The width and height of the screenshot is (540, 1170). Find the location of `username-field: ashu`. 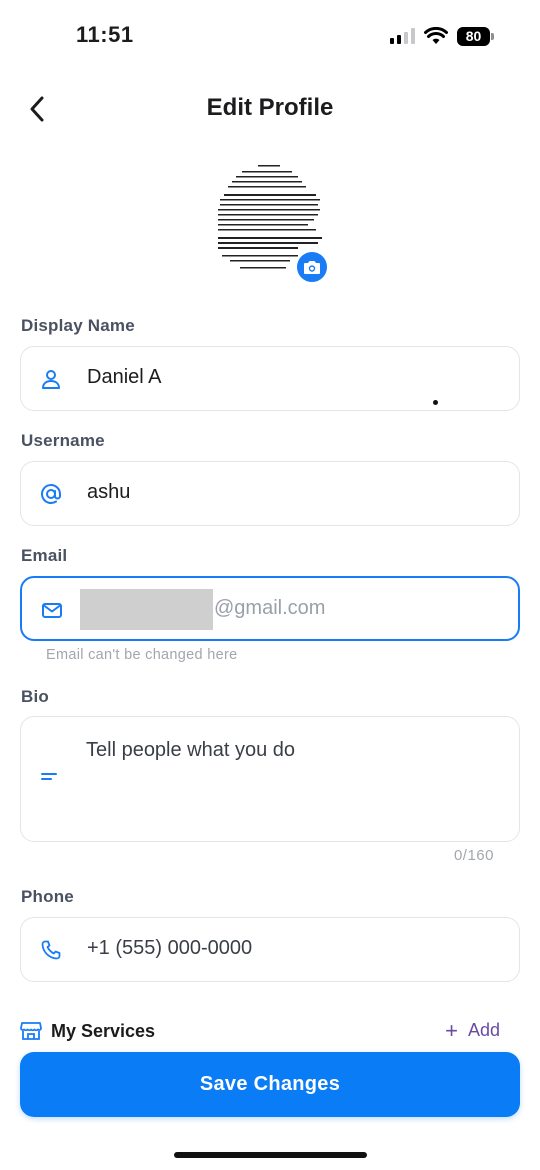

username-field: ashu is located at coordinates (270, 493).